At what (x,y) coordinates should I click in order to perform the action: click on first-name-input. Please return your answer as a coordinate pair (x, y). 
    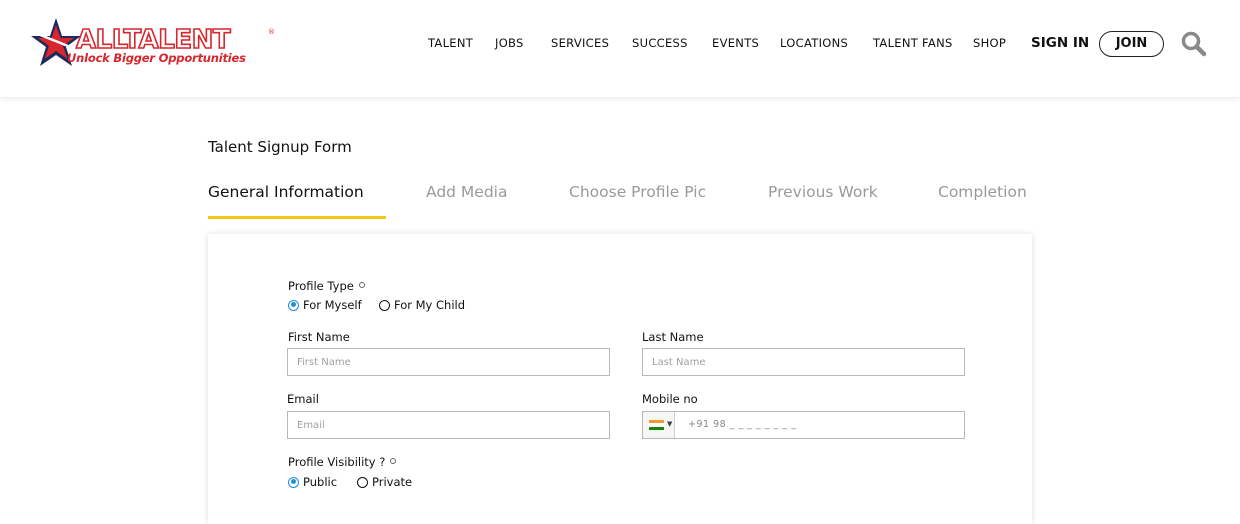
    Looking at the image, I should click on (448, 362).